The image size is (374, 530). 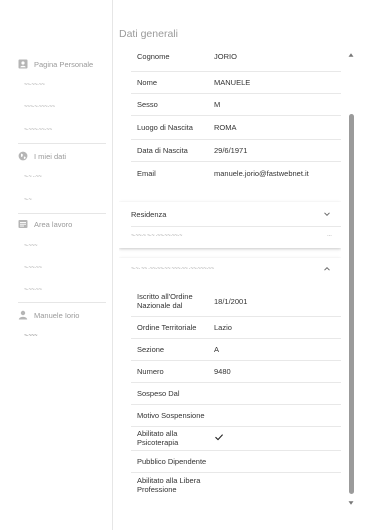 What do you see at coordinates (231, 214) in the screenshot?
I see `residenza-panel-header: Residenza` at bounding box center [231, 214].